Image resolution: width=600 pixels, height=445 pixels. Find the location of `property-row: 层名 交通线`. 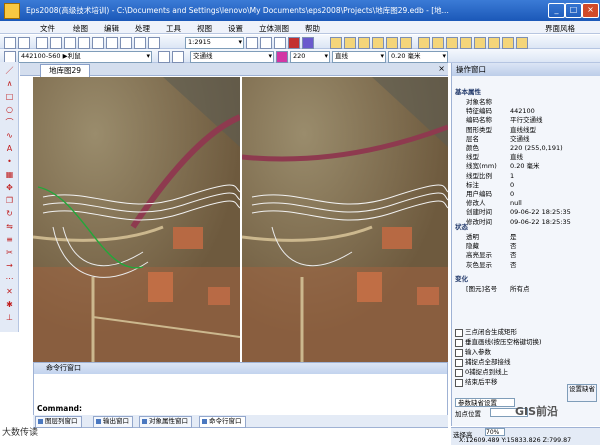

property-row: 层名 交通线 is located at coordinates (527, 139).